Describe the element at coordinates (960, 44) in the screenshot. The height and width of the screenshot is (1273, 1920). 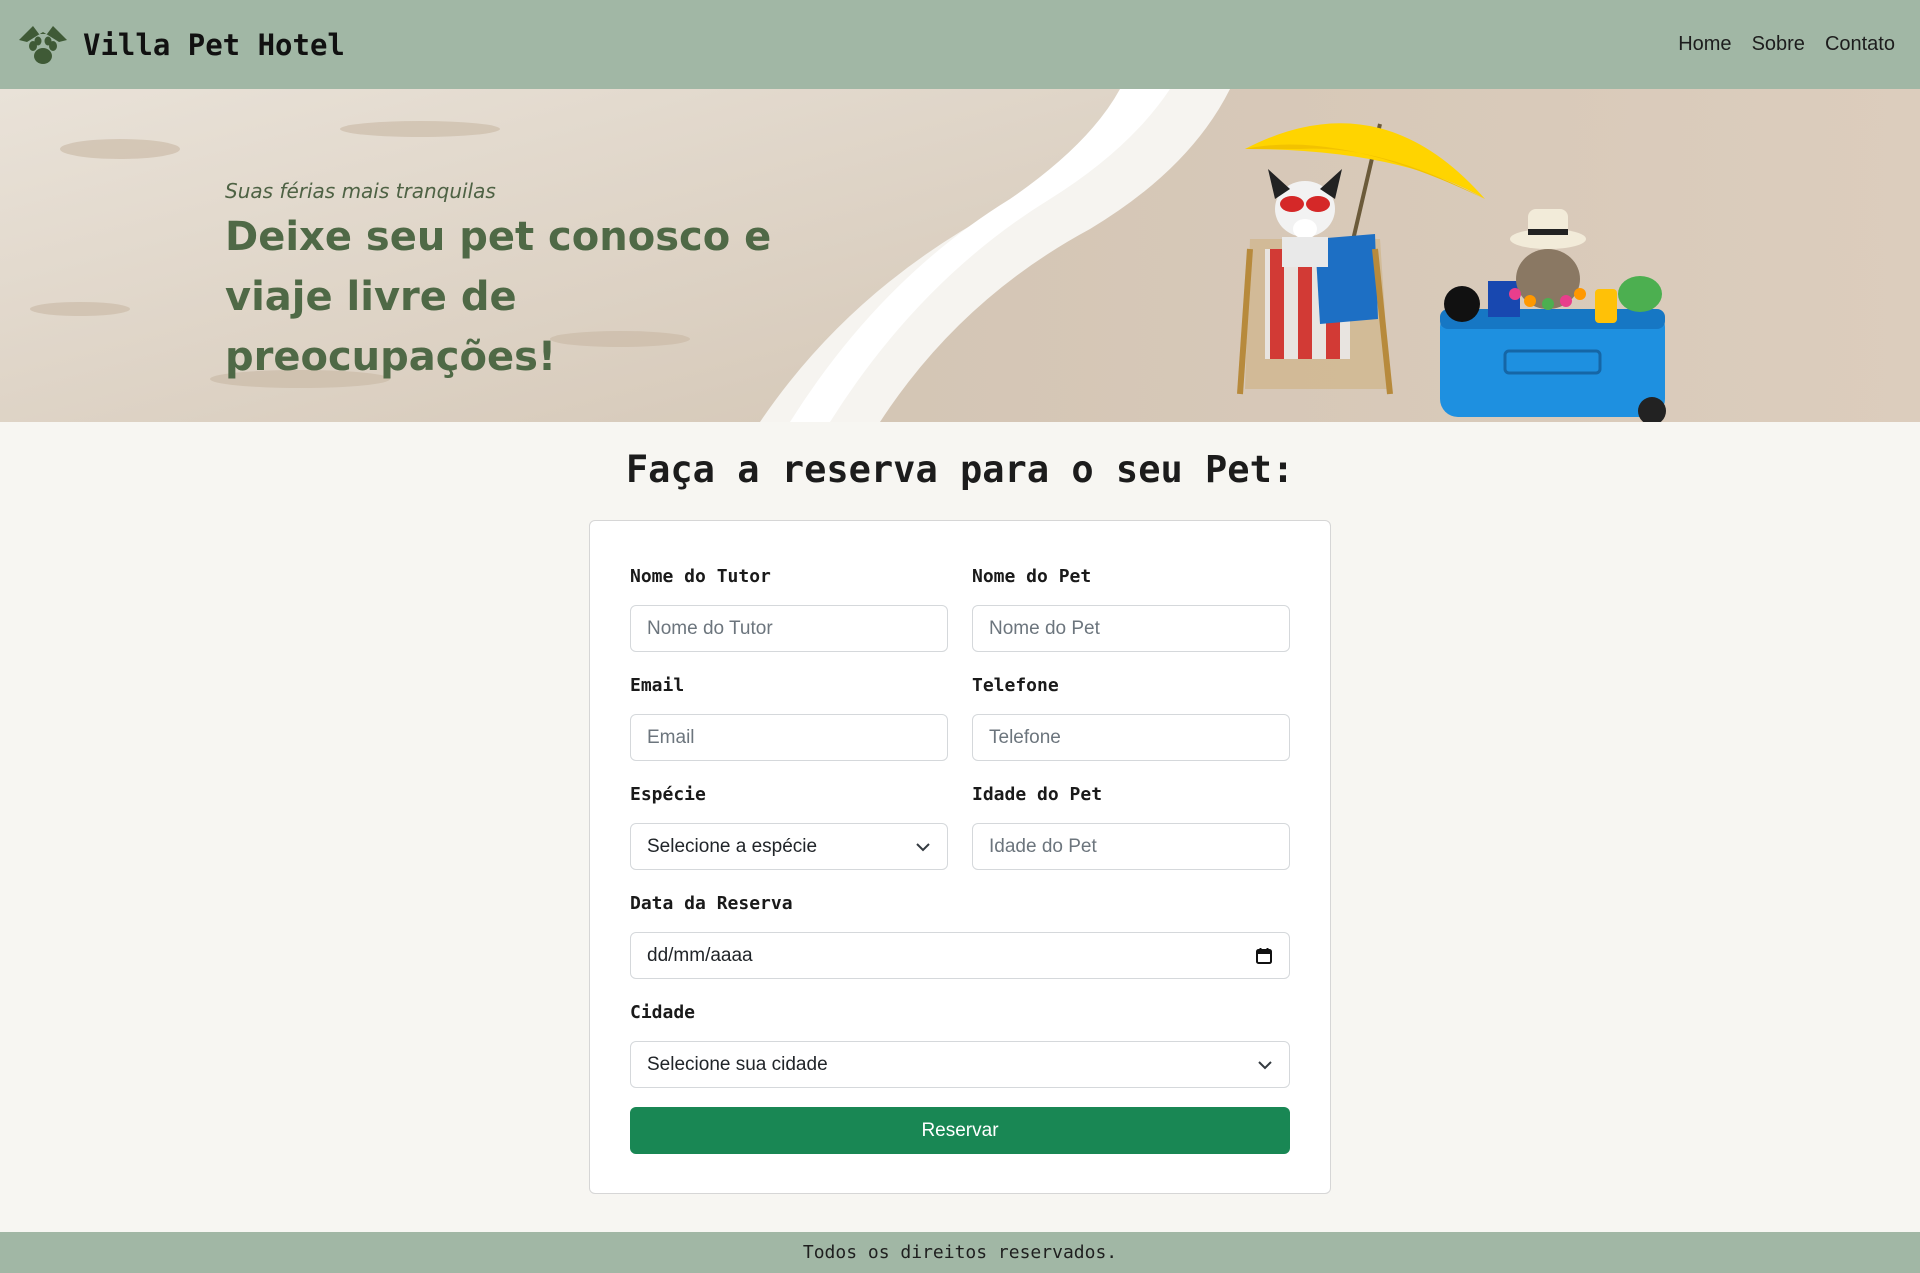
I see `navbar: Villa Pet Hotel Home Sobre Contato` at that location.